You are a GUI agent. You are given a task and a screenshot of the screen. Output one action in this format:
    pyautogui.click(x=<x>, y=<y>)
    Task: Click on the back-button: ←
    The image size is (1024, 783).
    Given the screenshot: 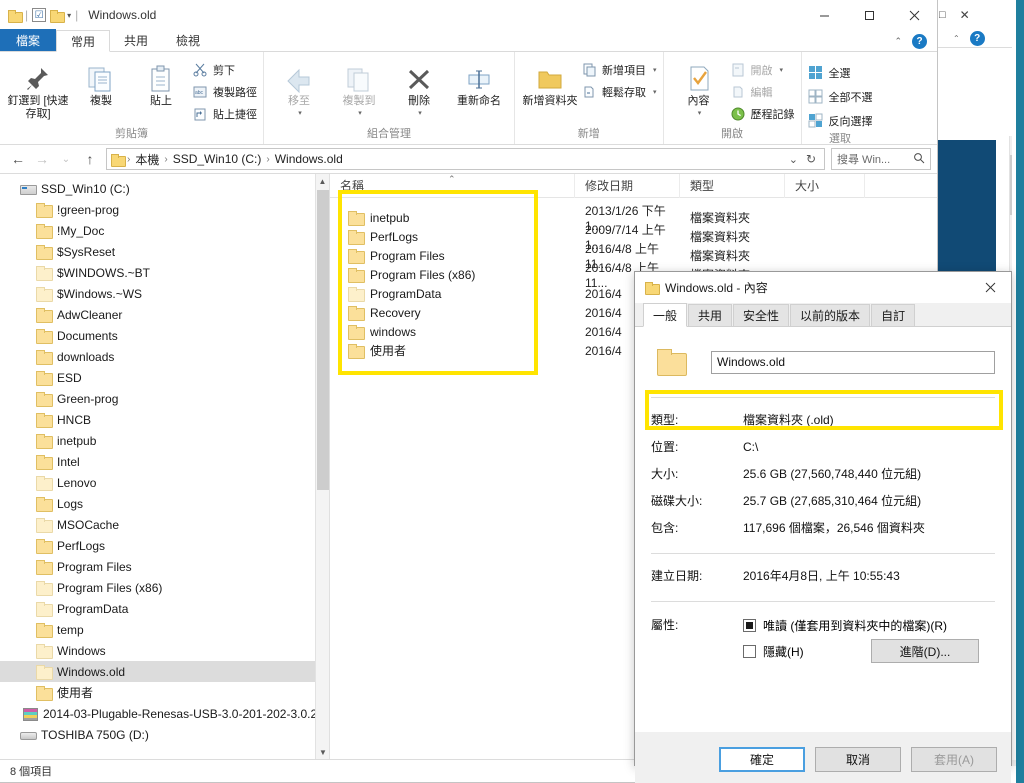 What is the action you would take?
    pyautogui.click(x=18, y=159)
    